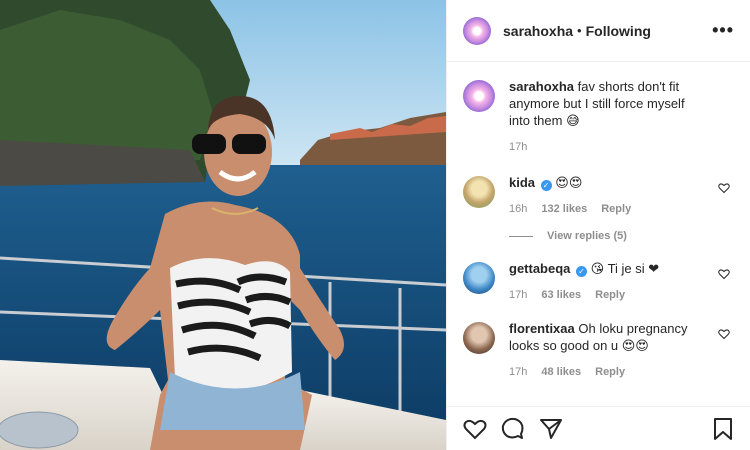  Describe the element at coordinates (561, 295) in the screenshot. I see `comment-likes: 63 likes` at that location.